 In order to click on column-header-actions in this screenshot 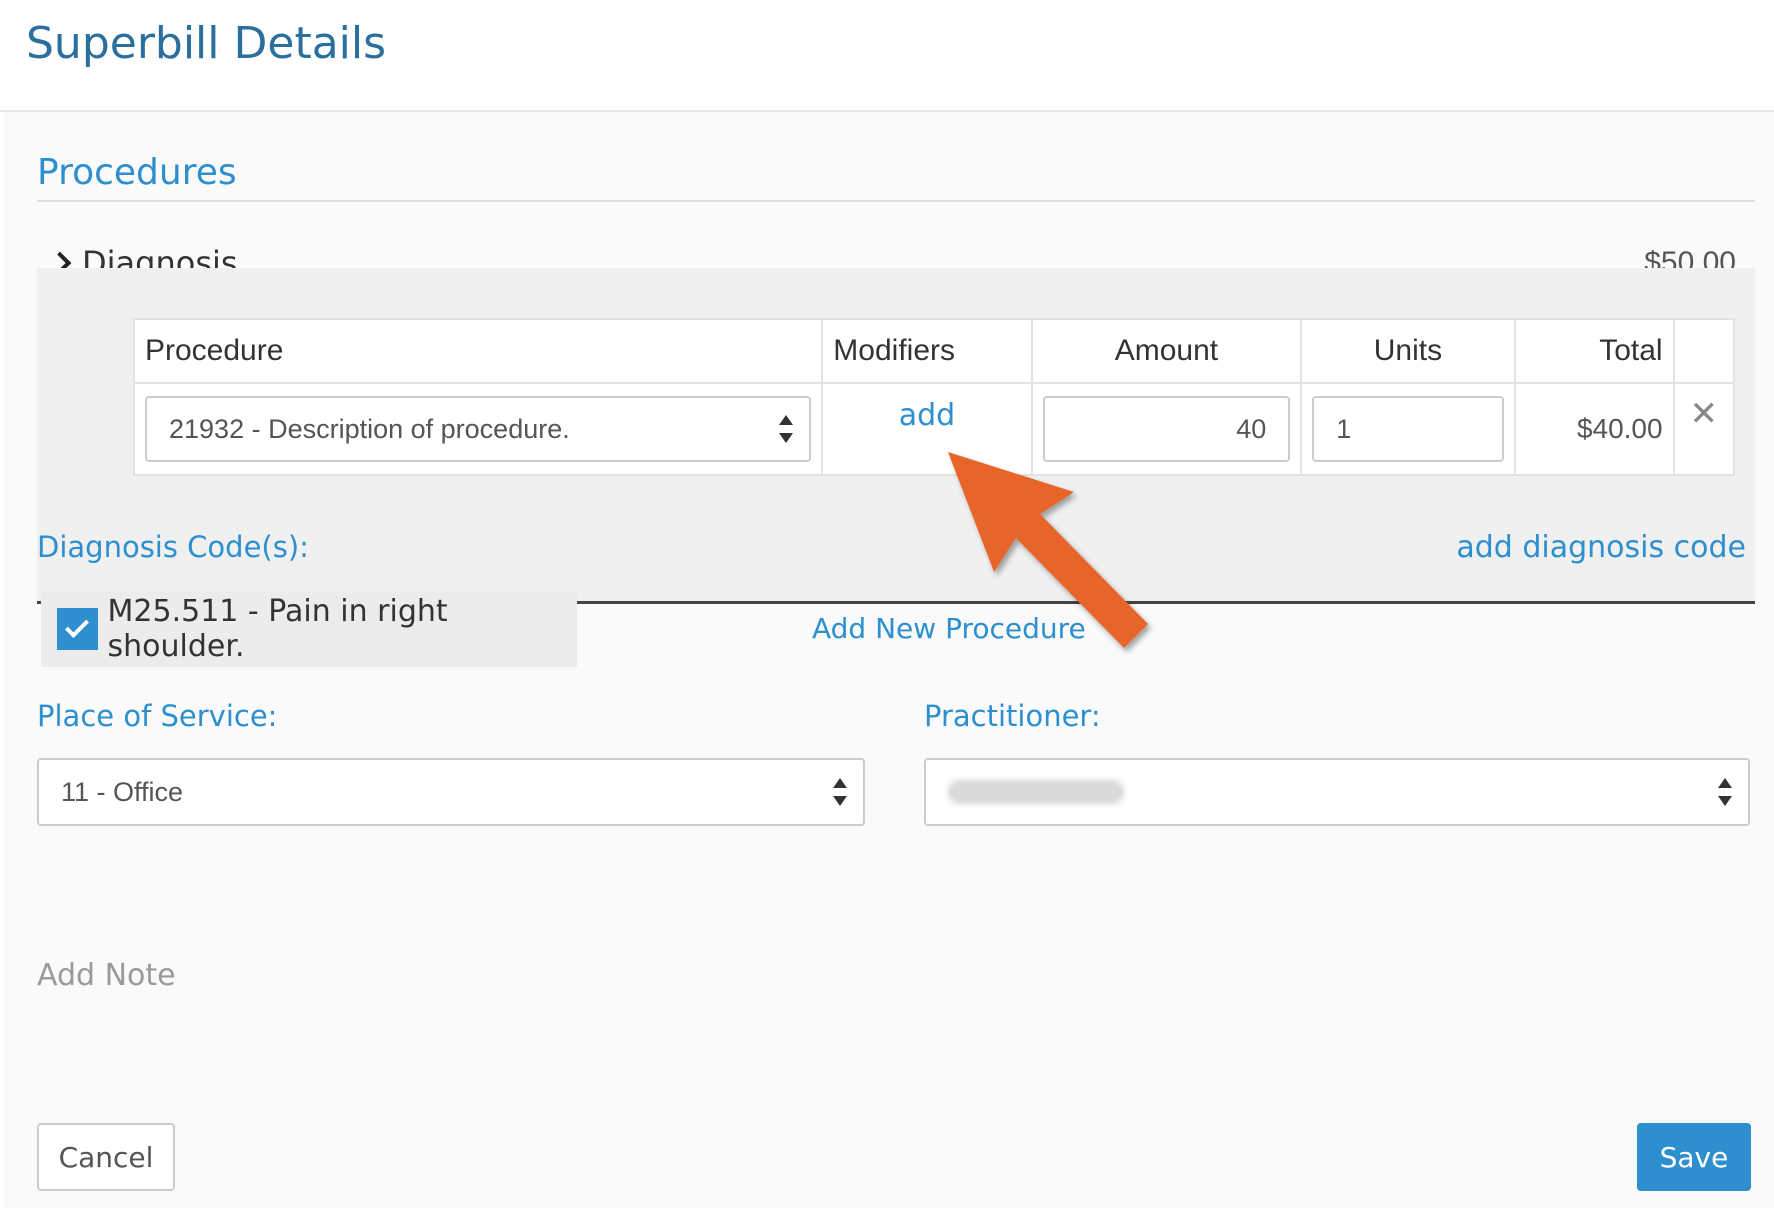, I will do `click(1704, 351)`.